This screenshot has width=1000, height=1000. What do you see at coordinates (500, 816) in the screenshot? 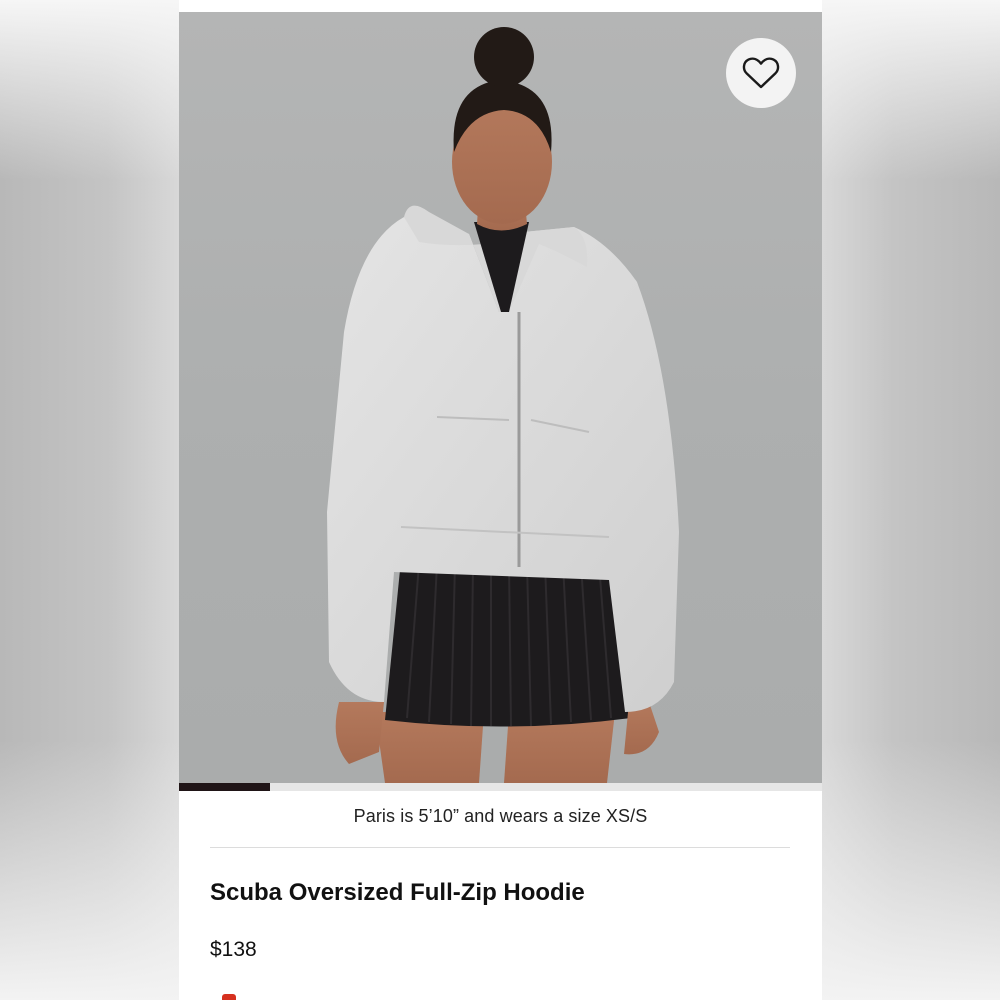
I see `model-size-caption: Paris is 5’10” and wears a size XS/S` at bounding box center [500, 816].